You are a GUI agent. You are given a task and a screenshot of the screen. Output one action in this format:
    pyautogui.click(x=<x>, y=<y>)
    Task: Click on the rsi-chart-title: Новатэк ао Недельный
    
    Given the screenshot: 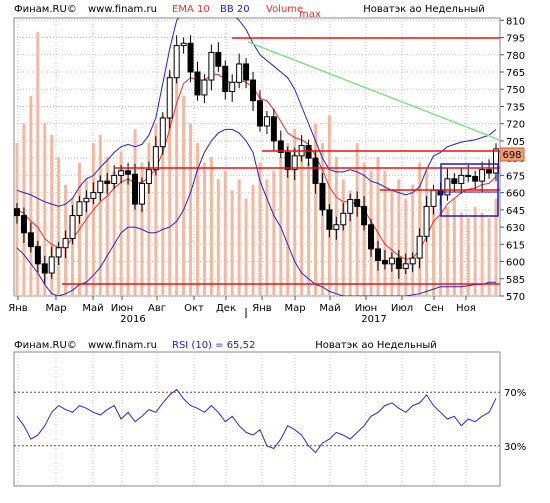 What is the action you would take?
    pyautogui.click(x=376, y=345)
    